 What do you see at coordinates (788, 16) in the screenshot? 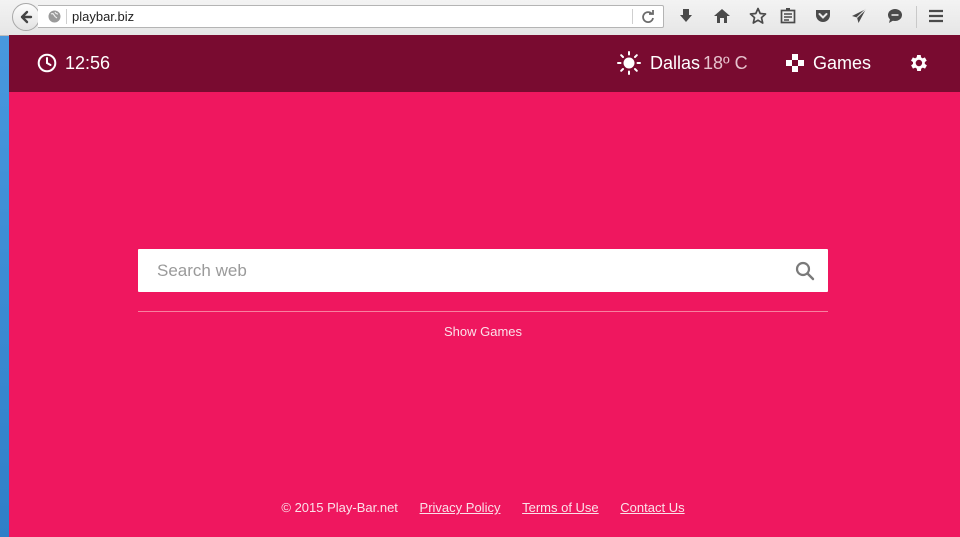
I see `reading-list-icon` at bounding box center [788, 16].